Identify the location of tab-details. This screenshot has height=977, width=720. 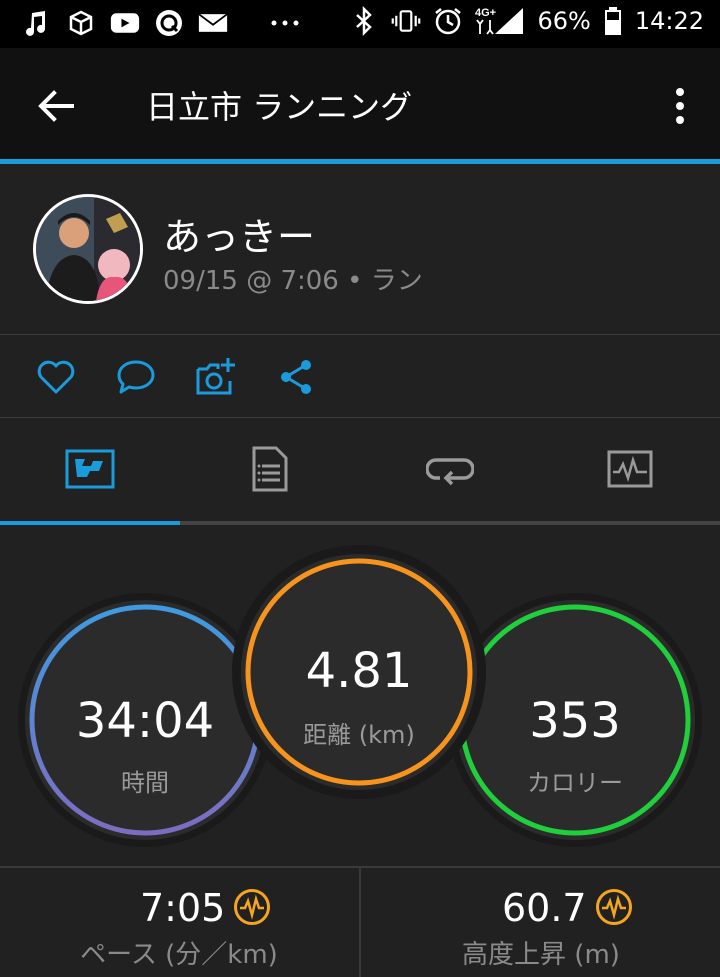
(270, 470).